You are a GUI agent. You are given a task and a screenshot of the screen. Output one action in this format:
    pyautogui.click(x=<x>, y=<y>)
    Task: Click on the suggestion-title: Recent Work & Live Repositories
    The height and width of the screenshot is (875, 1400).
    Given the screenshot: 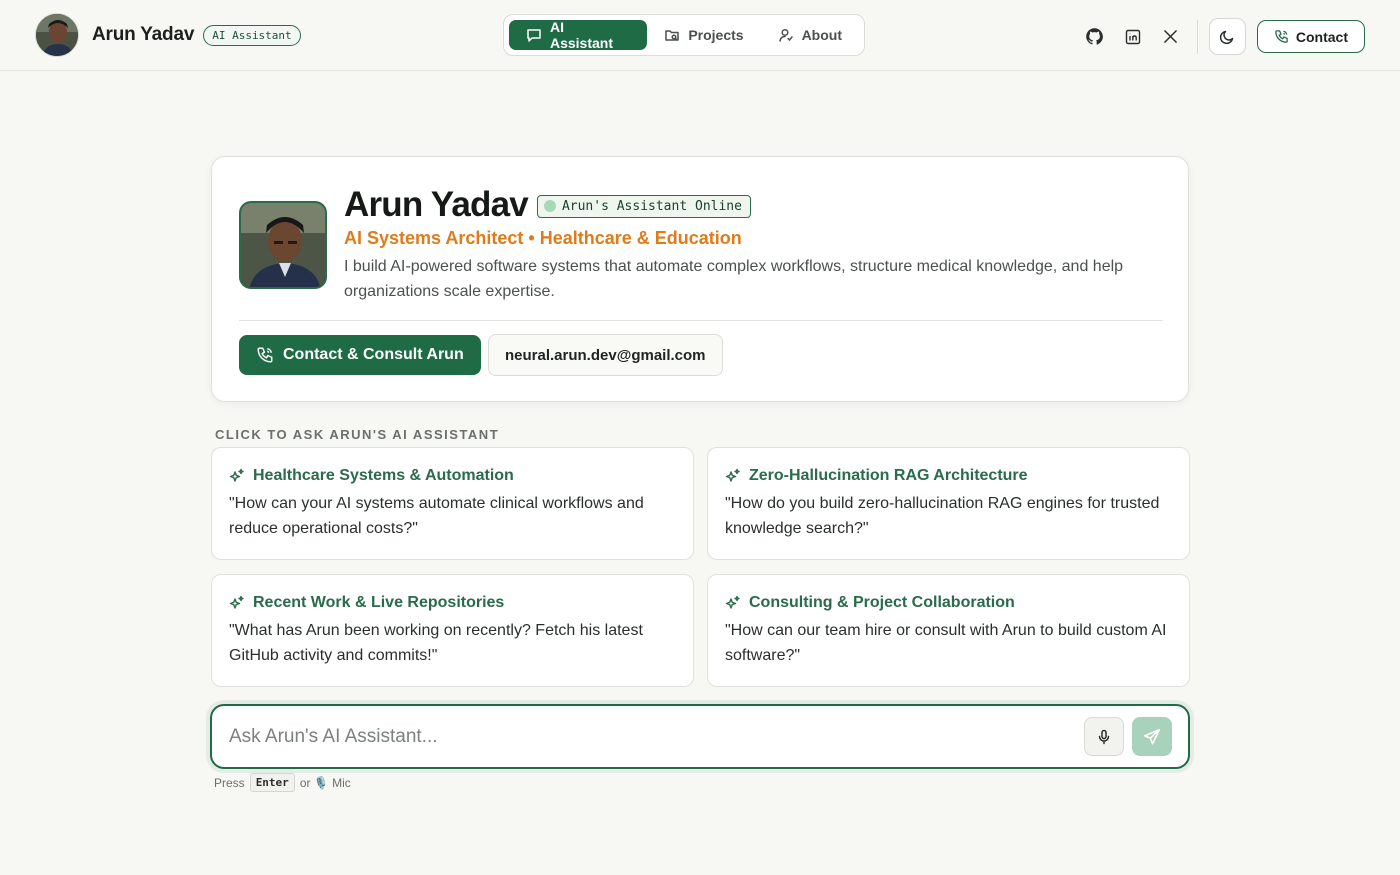 What is the action you would take?
    pyautogui.click(x=366, y=603)
    